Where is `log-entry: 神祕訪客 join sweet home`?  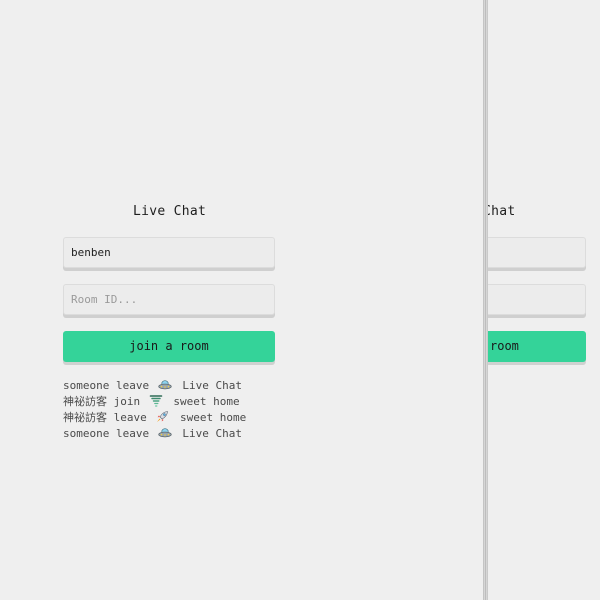 log-entry: 神祕訪客 join sweet home is located at coordinates (213, 402).